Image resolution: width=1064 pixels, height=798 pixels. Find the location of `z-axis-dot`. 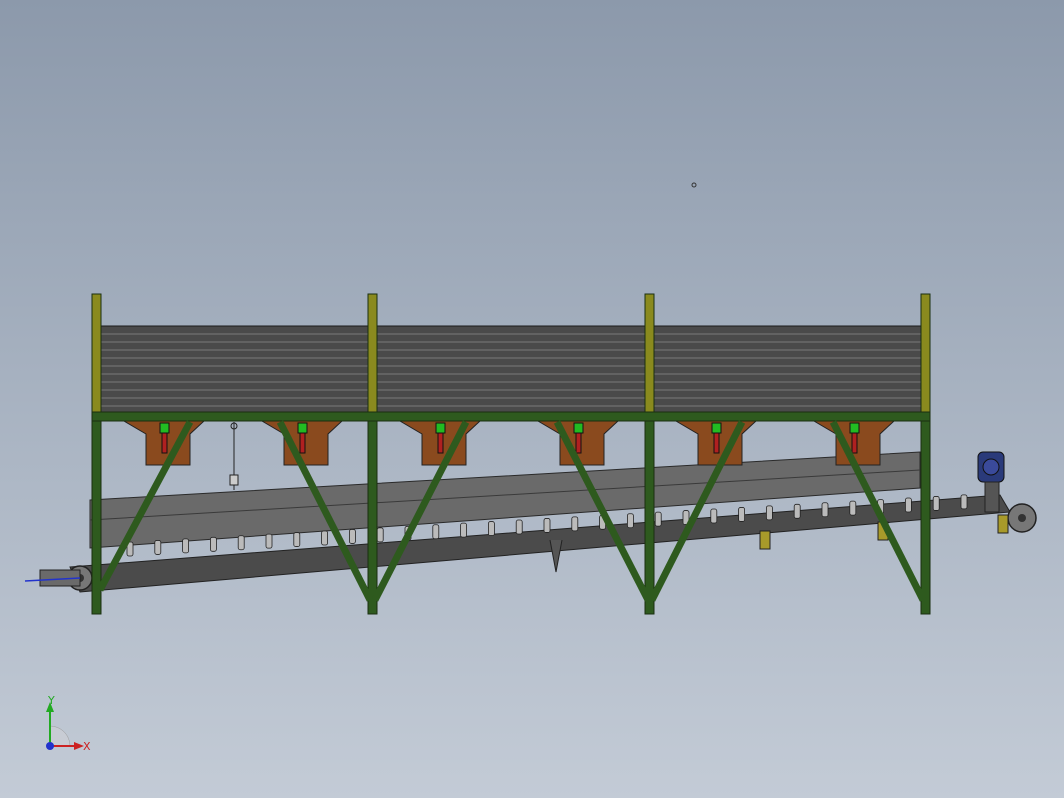

z-axis-dot is located at coordinates (50, 746).